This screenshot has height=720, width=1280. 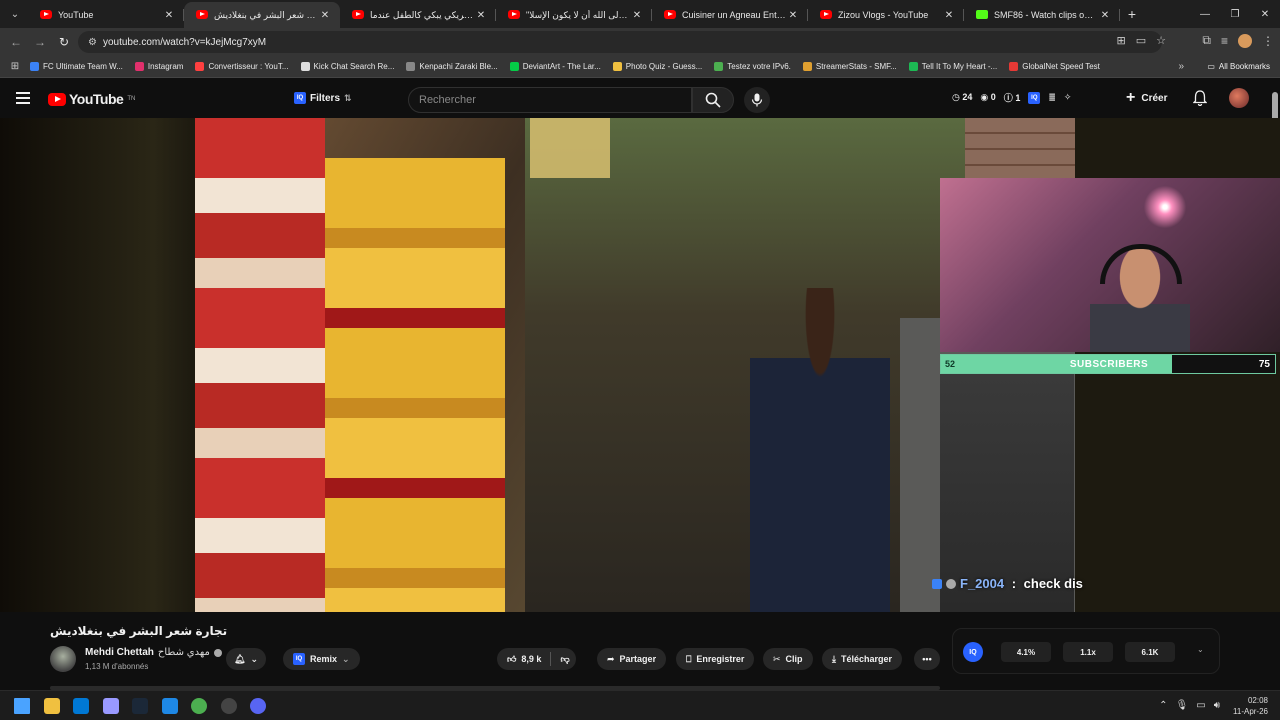 I want to click on profile-avatar, so click(x=1245, y=40).